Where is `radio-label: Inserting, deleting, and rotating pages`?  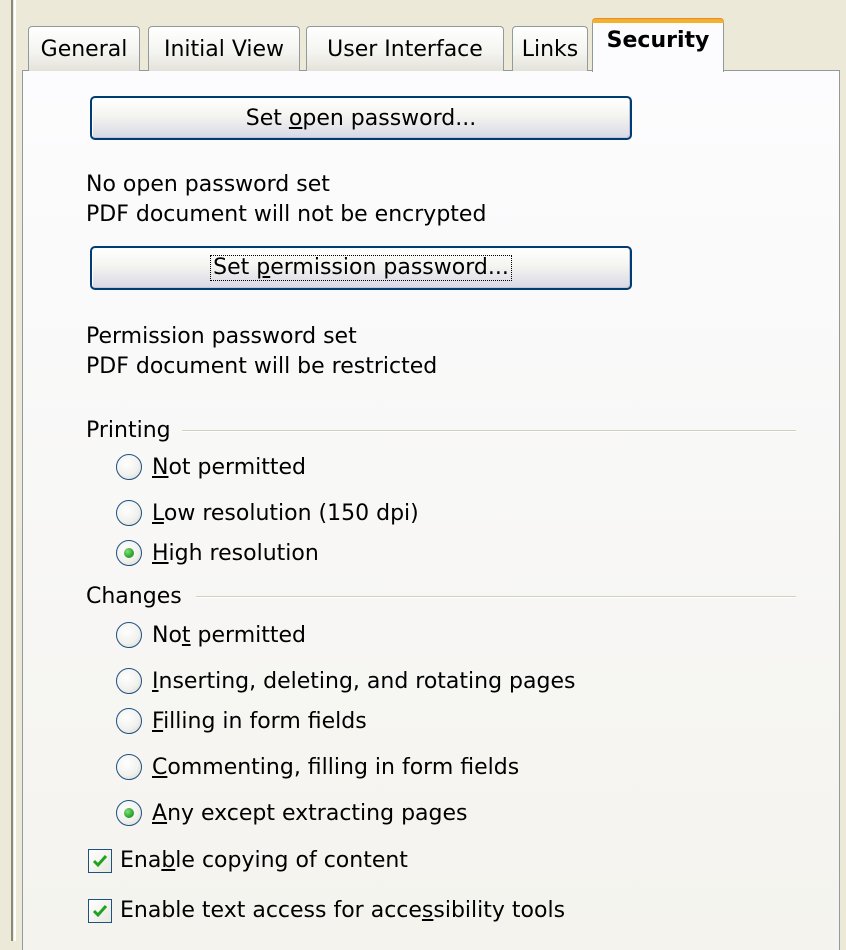
radio-label: Inserting, deleting, and rotating pages is located at coordinates (364, 681).